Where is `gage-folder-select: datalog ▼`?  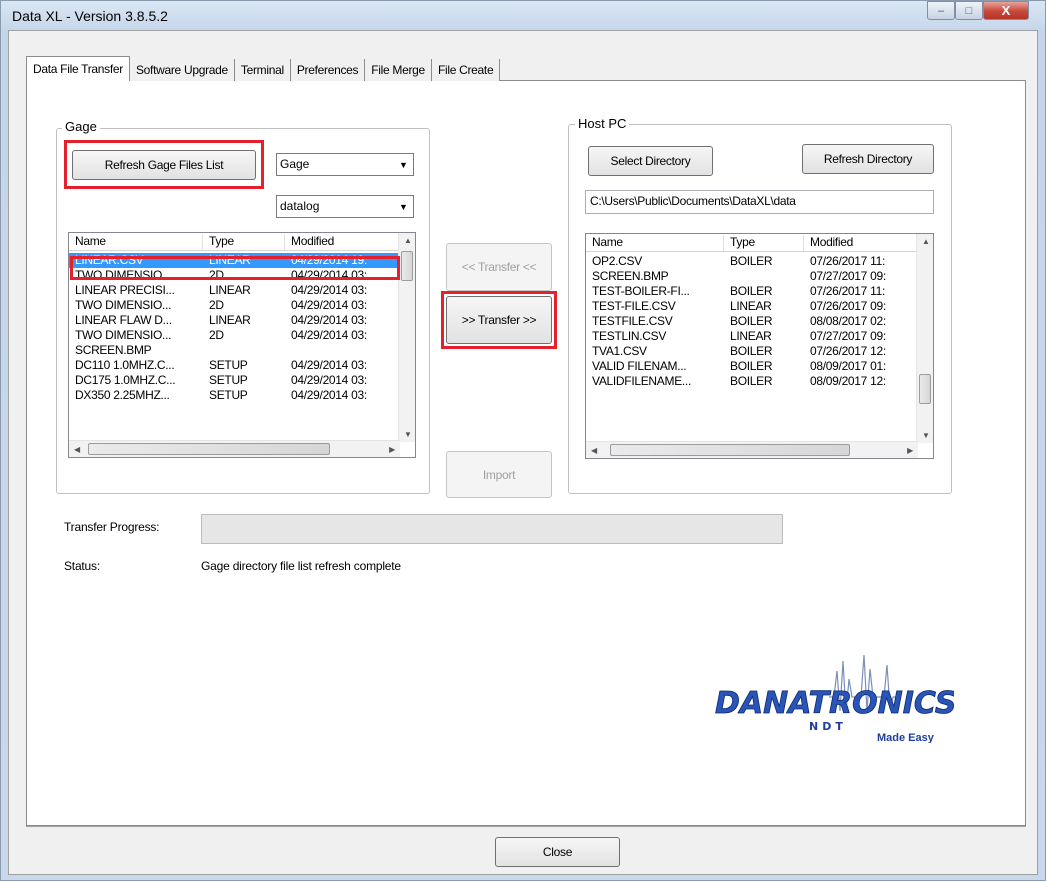
gage-folder-select: datalog ▼ is located at coordinates (345, 206).